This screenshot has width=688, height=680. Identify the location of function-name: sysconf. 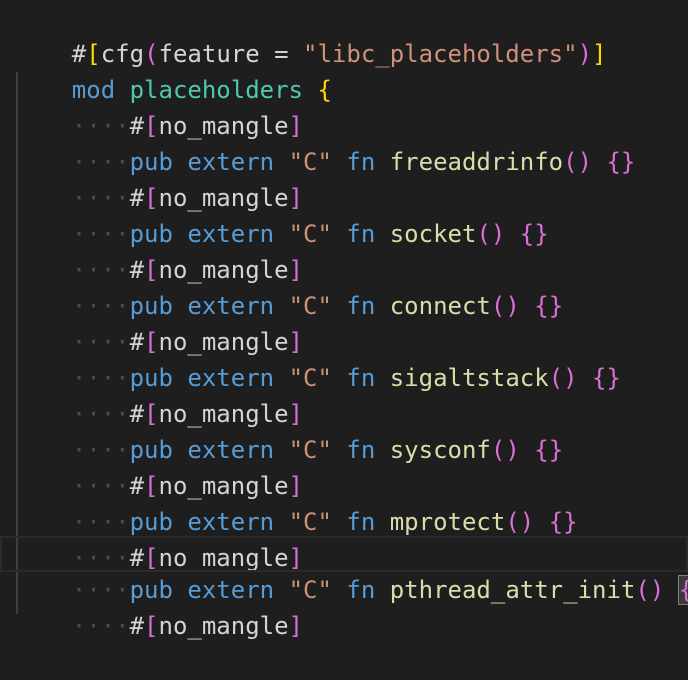
(440, 450).